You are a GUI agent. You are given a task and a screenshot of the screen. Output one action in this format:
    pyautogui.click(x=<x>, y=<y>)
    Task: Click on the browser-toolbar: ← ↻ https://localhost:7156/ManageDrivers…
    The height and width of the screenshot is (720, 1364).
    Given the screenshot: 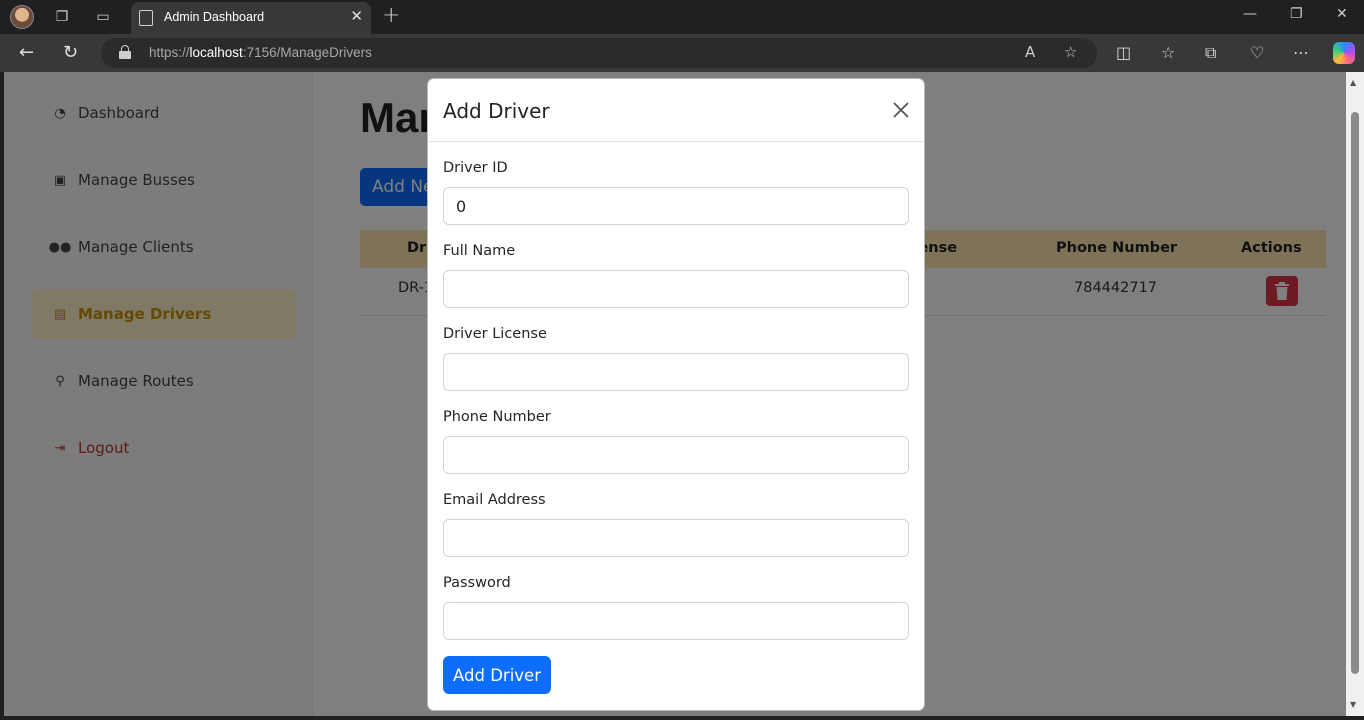 What is the action you would take?
    pyautogui.click(x=682, y=53)
    